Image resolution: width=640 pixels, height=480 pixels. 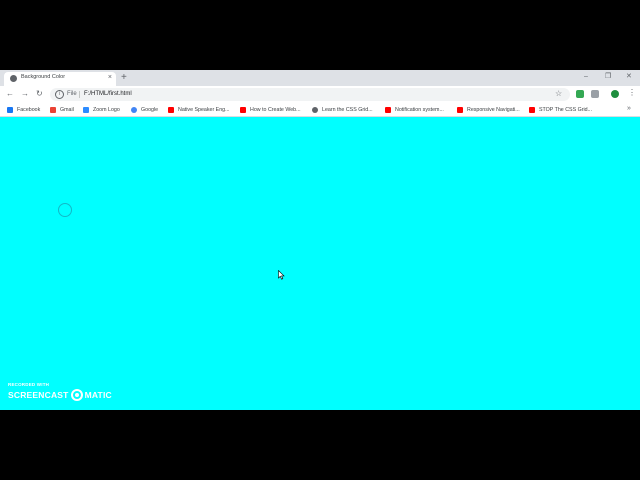 I want to click on new-tab-button: +, so click(x=124, y=78).